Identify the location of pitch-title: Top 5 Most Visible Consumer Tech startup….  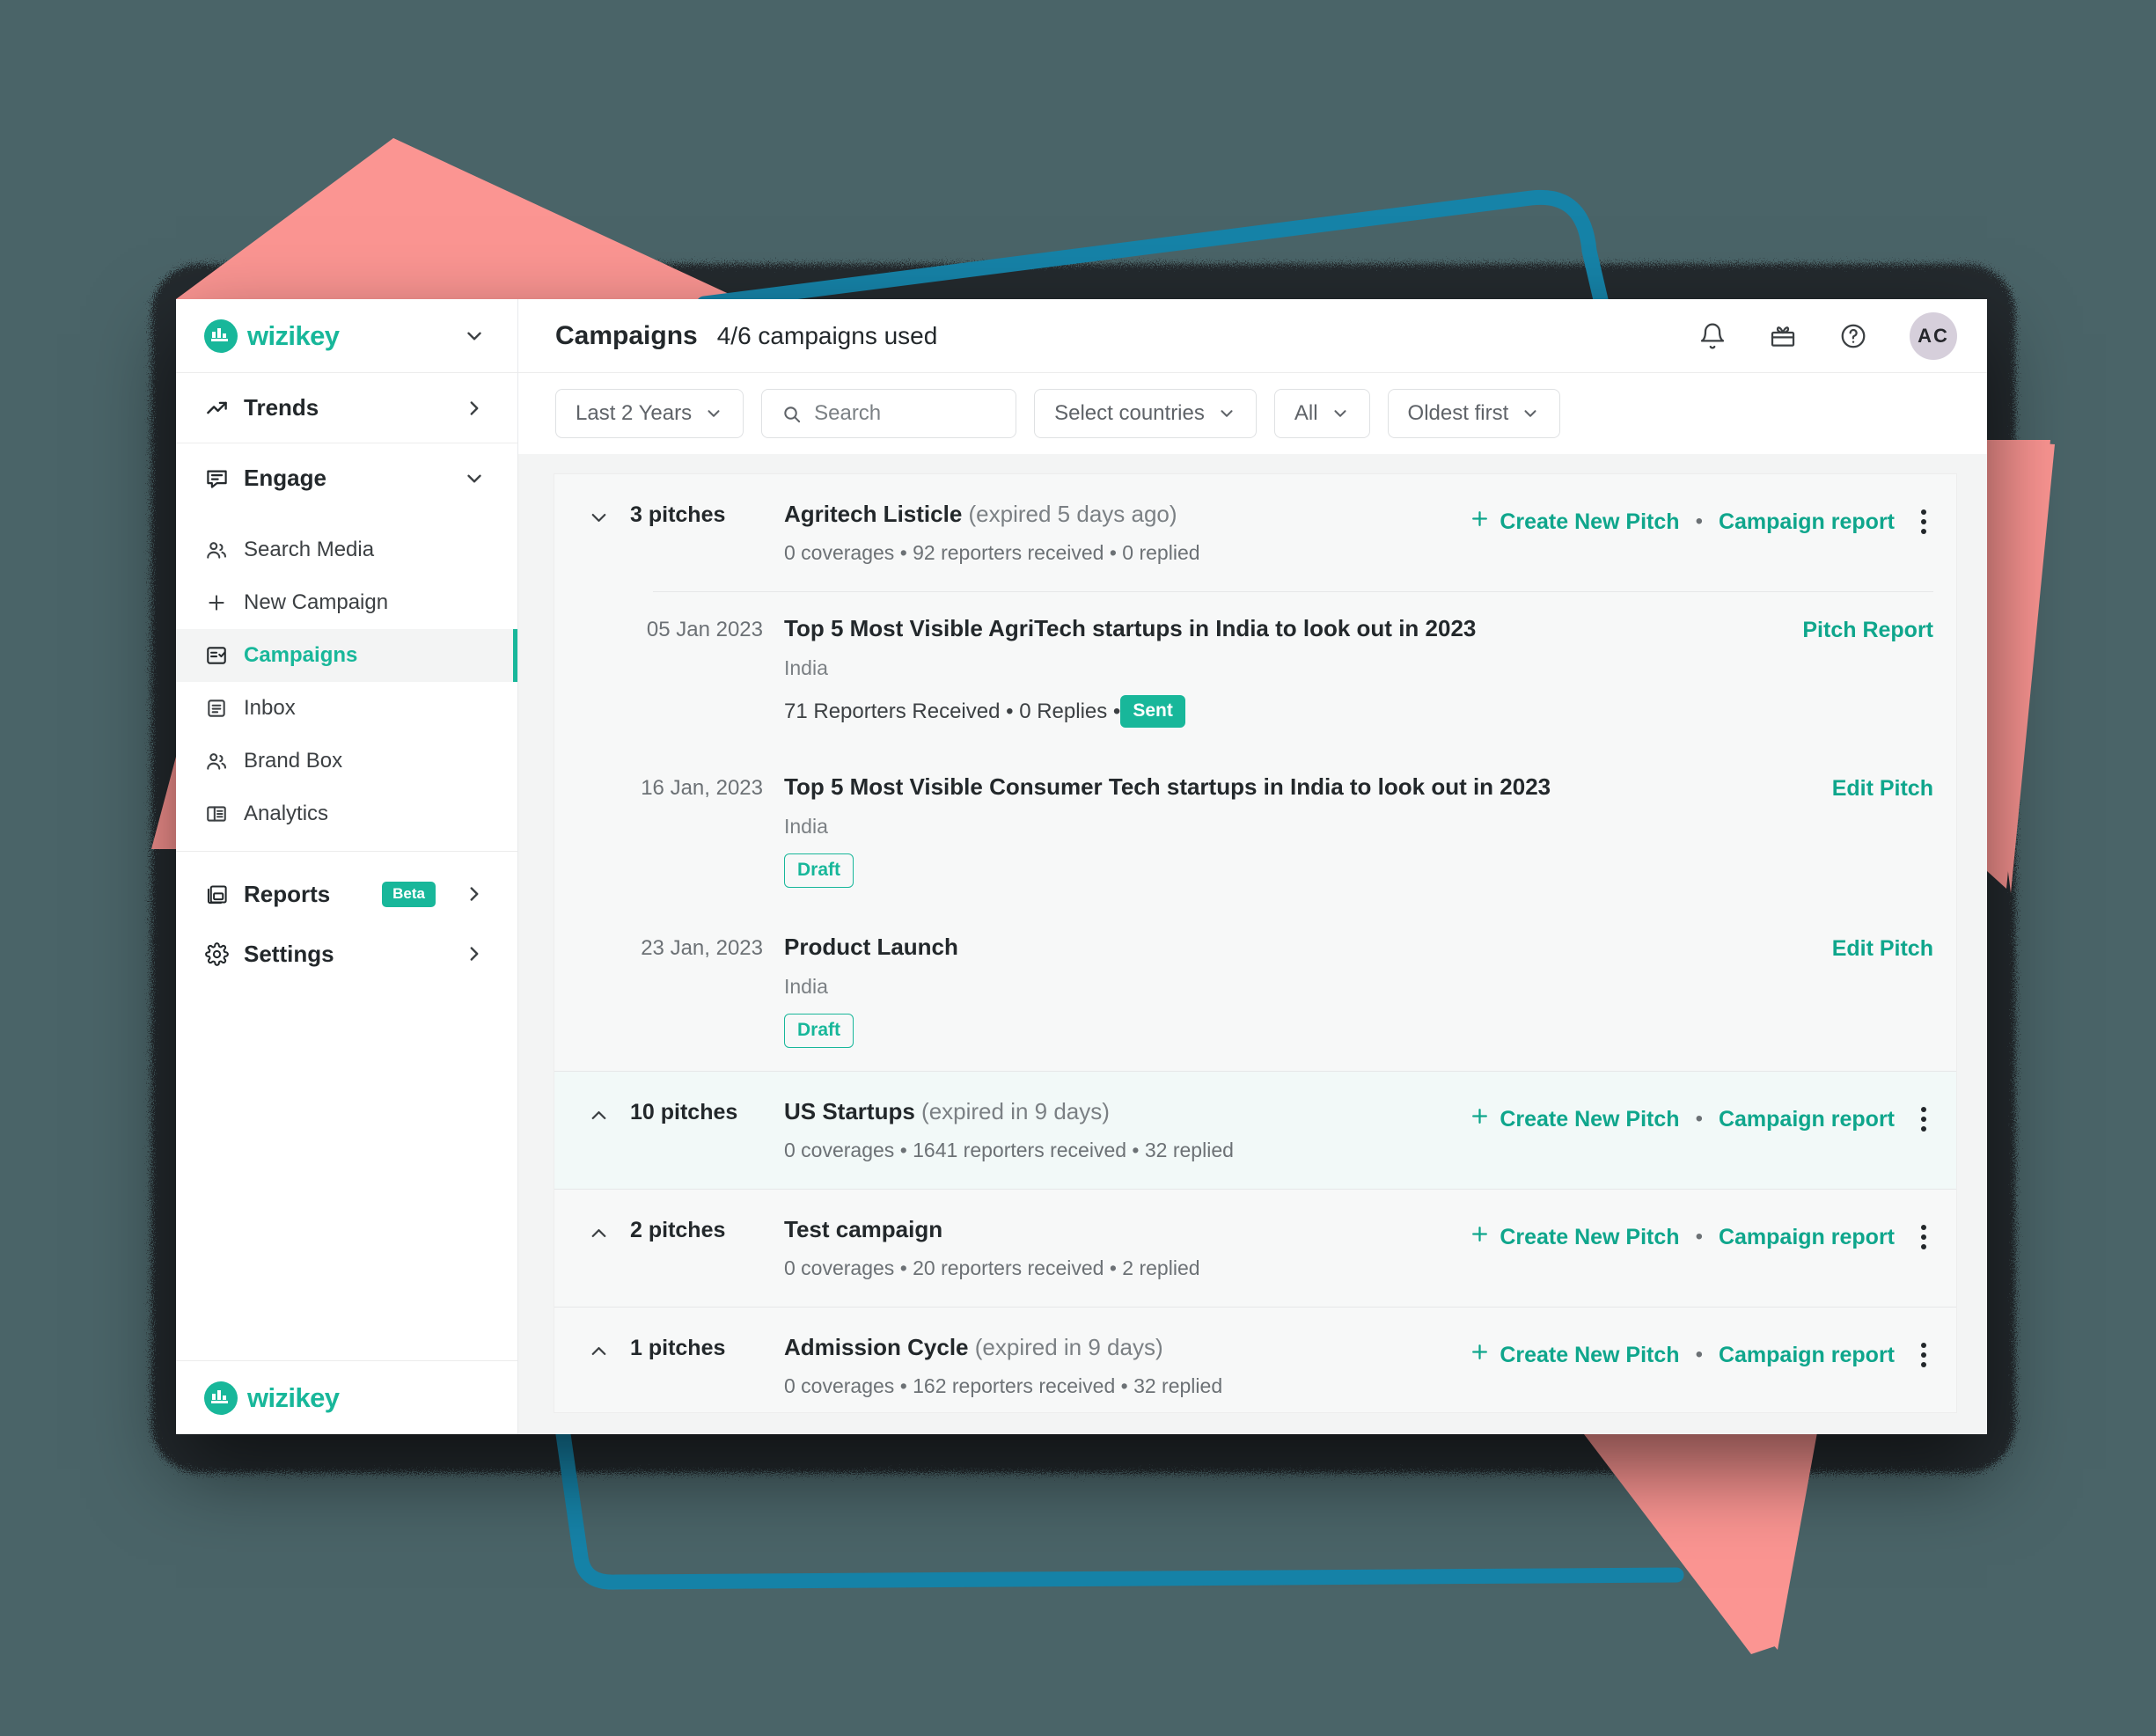
(1308, 787).